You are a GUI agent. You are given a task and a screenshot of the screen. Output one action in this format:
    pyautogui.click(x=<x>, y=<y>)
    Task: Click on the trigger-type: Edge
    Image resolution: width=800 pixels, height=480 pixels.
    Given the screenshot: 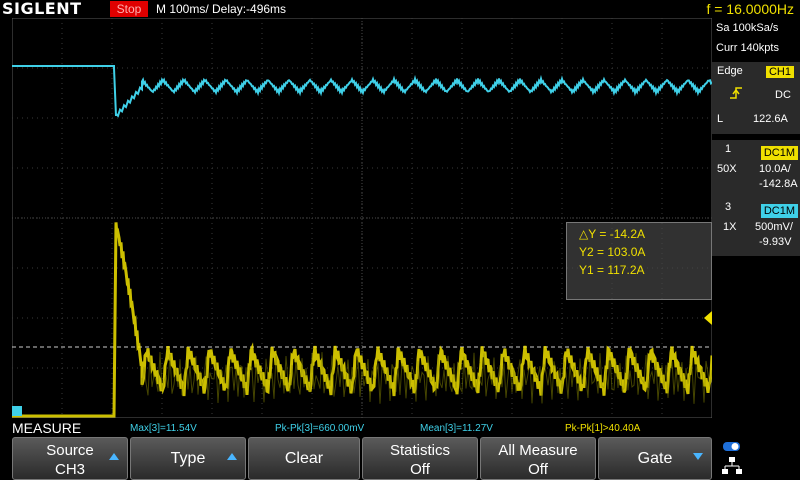 What is the action you would take?
    pyautogui.click(x=730, y=71)
    